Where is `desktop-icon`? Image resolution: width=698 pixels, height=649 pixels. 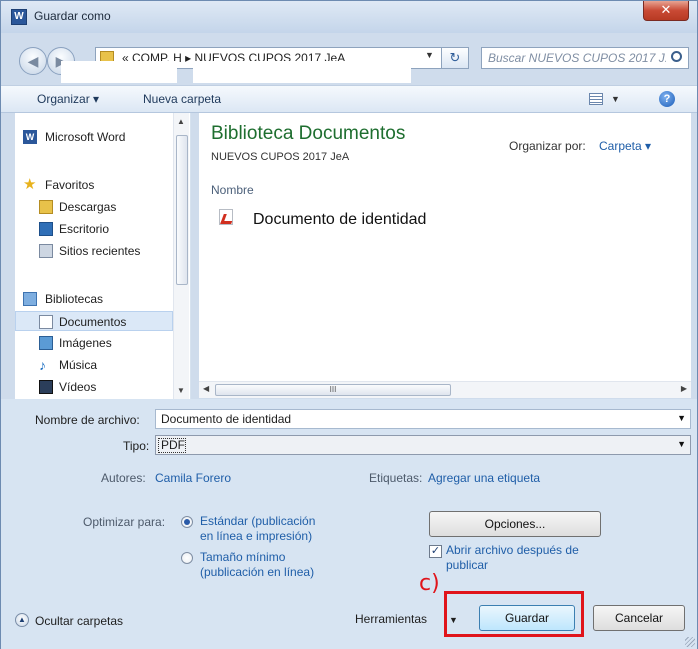
desktop-icon is located at coordinates (46, 229).